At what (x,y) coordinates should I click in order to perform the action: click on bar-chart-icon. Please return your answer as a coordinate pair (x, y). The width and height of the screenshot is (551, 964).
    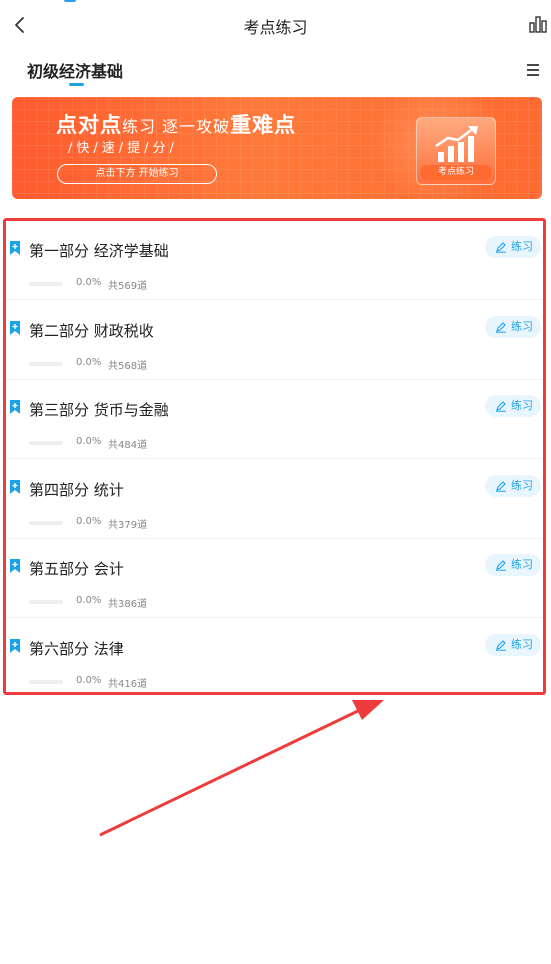
    Looking at the image, I should click on (538, 24).